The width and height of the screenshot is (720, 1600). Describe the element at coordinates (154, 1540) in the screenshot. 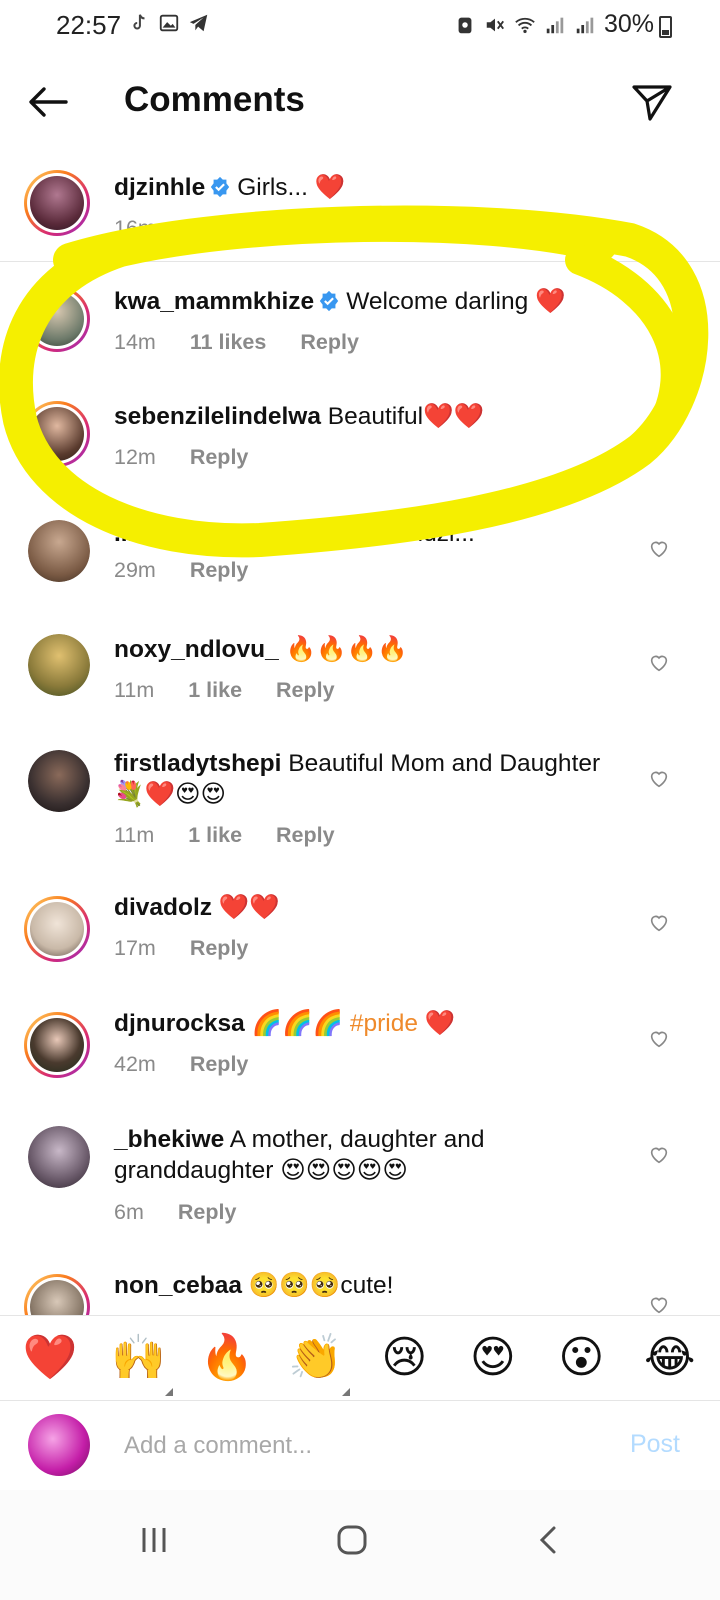

I see `recent-apps-icon` at that location.